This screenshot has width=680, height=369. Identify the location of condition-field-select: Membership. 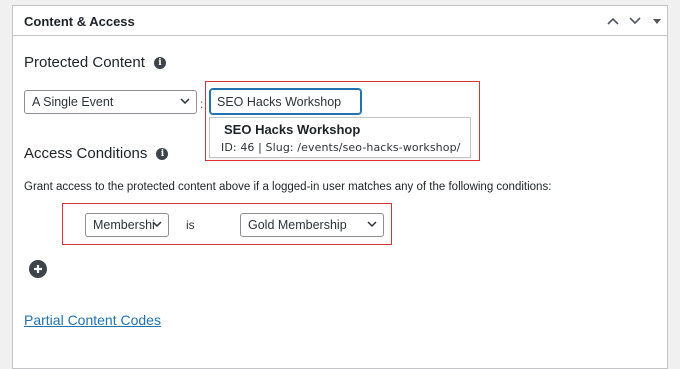
(127, 225).